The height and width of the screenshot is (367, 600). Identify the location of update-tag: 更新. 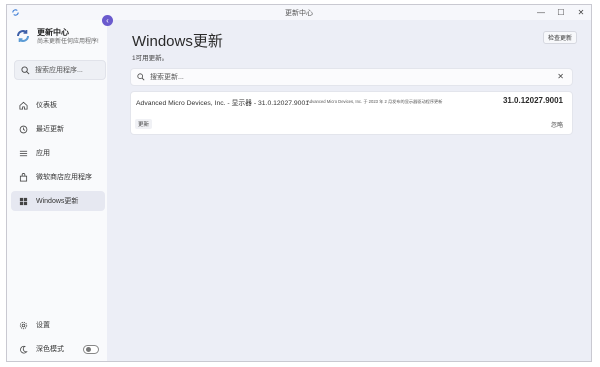
(144, 124).